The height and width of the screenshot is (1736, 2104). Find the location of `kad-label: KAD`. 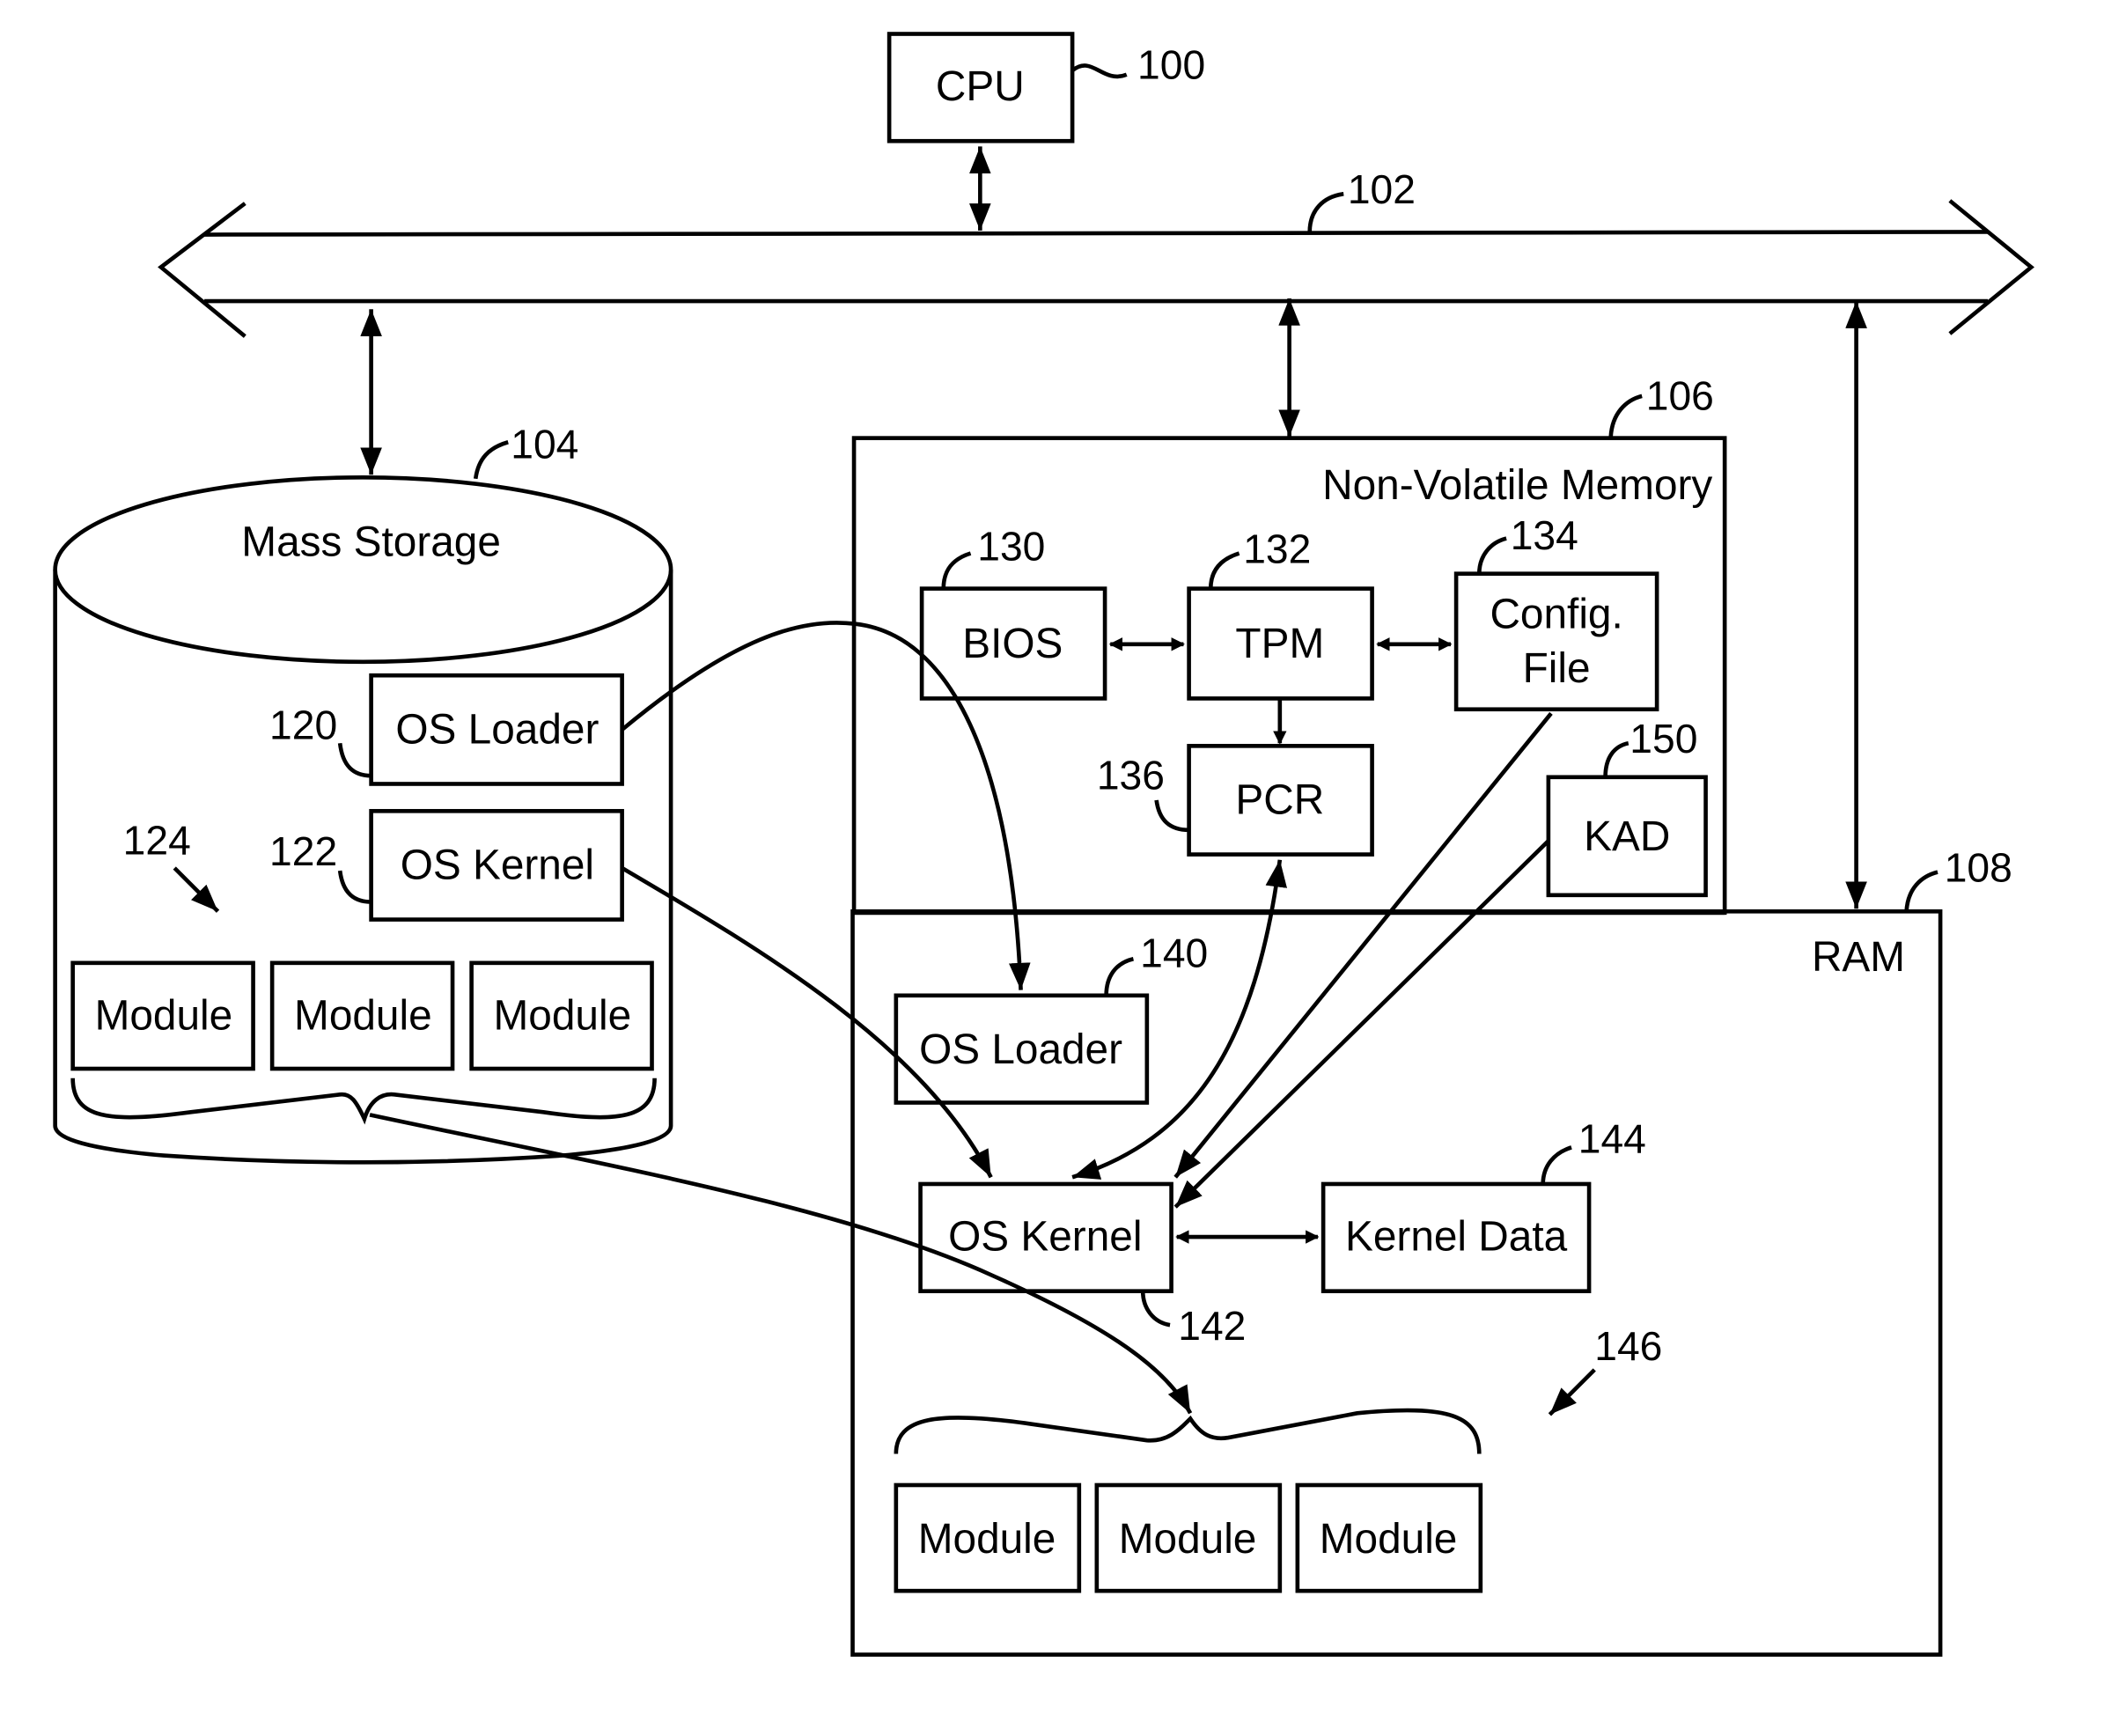

kad-label: KAD is located at coordinates (1627, 836).